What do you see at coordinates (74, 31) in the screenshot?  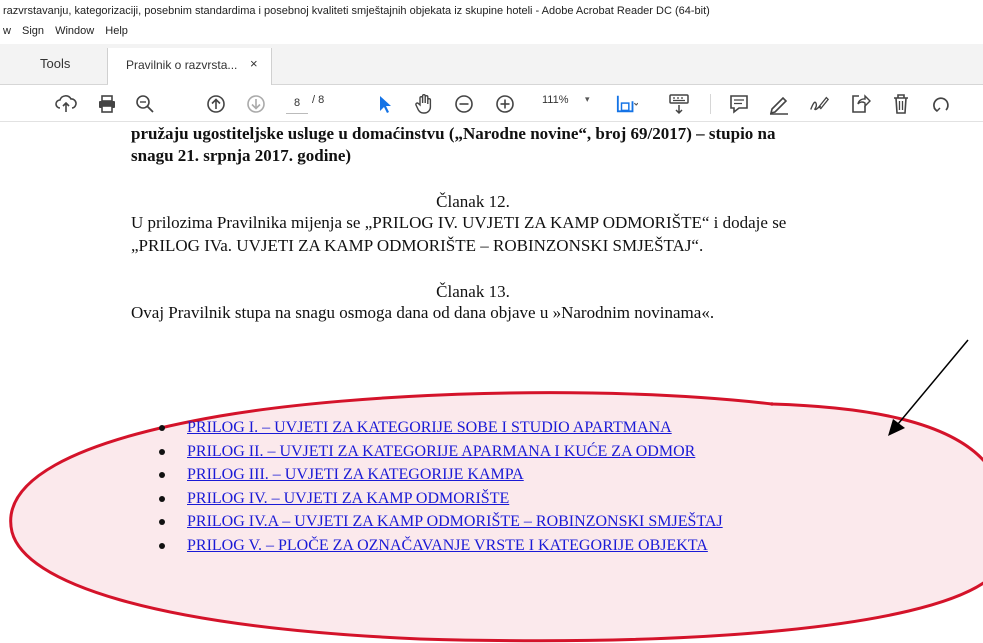 I see `menu-window: Window` at bounding box center [74, 31].